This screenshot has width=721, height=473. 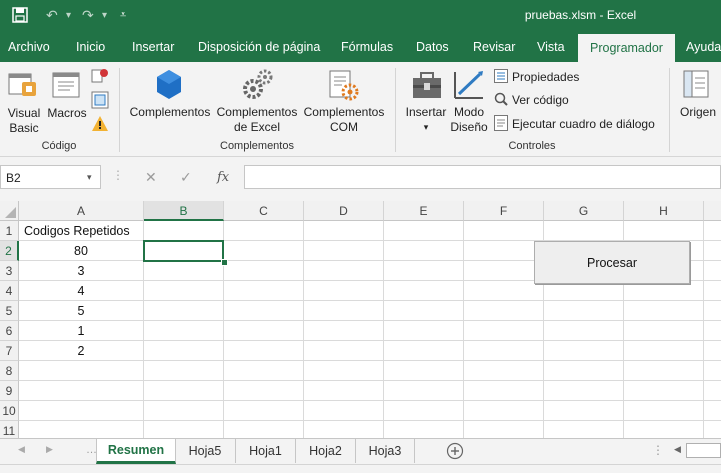 I want to click on insertar-control-button, so click(x=427, y=85).